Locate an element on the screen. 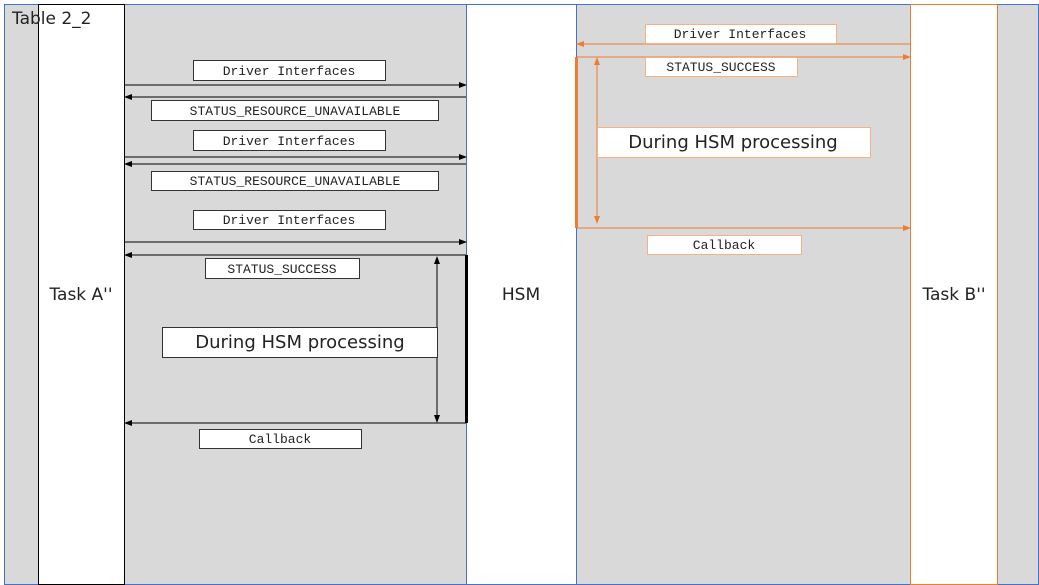  processing-label-b: During HSM processing is located at coordinates (732, 142).